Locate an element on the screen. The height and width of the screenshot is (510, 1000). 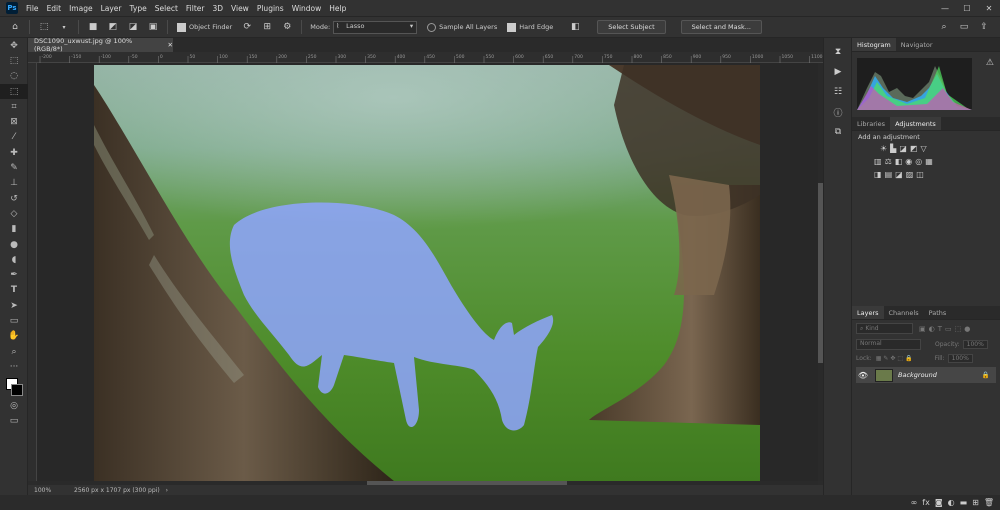
menu-view: View is located at coordinates (240, 8).